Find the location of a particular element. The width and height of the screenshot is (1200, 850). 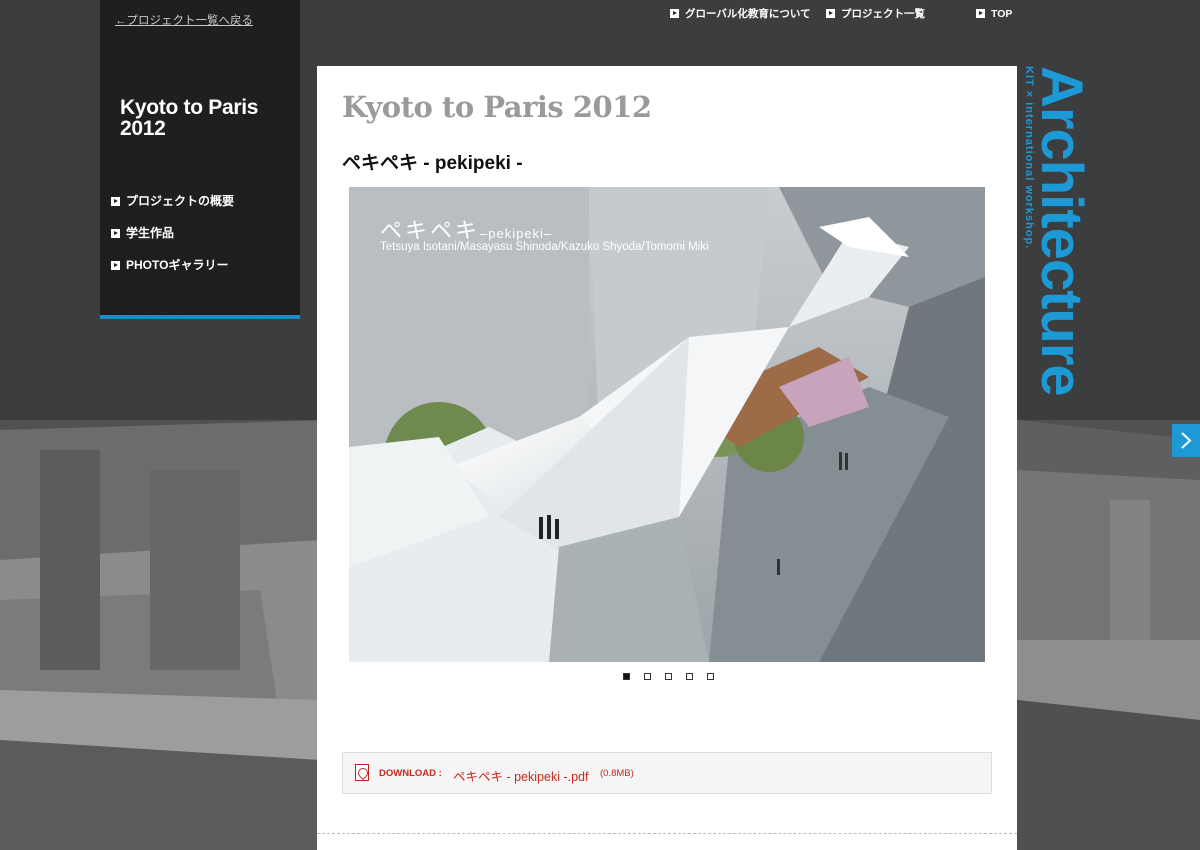

back-to-project-list-link: ←プロジェクト一覧へ戻る is located at coordinates (184, 20).